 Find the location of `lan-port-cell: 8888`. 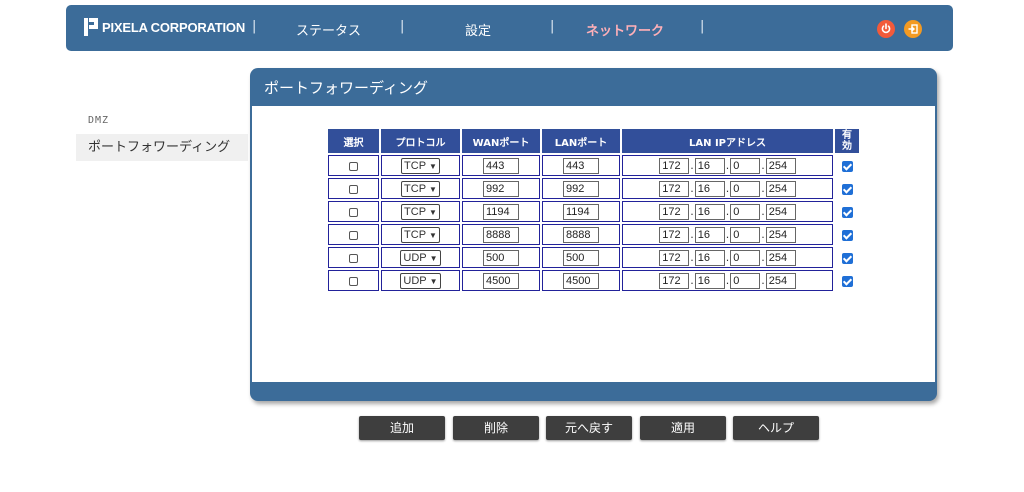

lan-port-cell: 8888 is located at coordinates (581, 234).